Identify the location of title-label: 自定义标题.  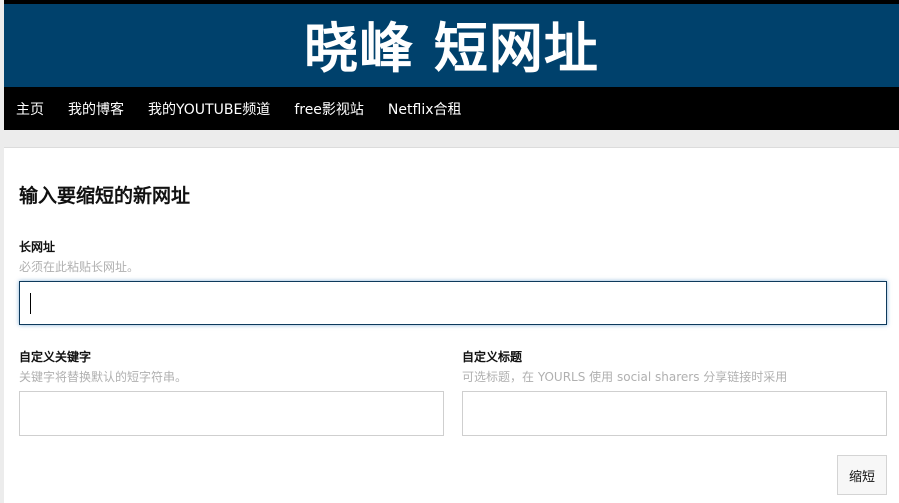
(492, 357).